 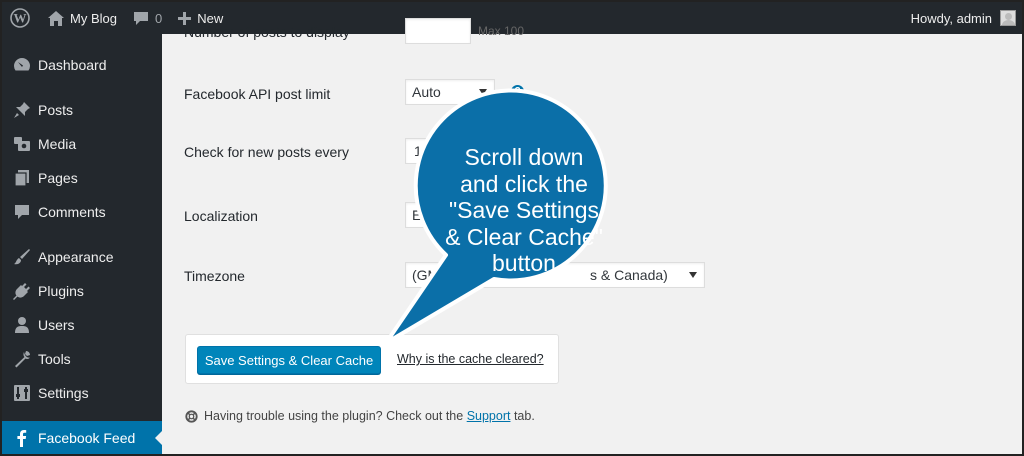 I want to click on wordpress-icon: W, so click(x=20, y=18).